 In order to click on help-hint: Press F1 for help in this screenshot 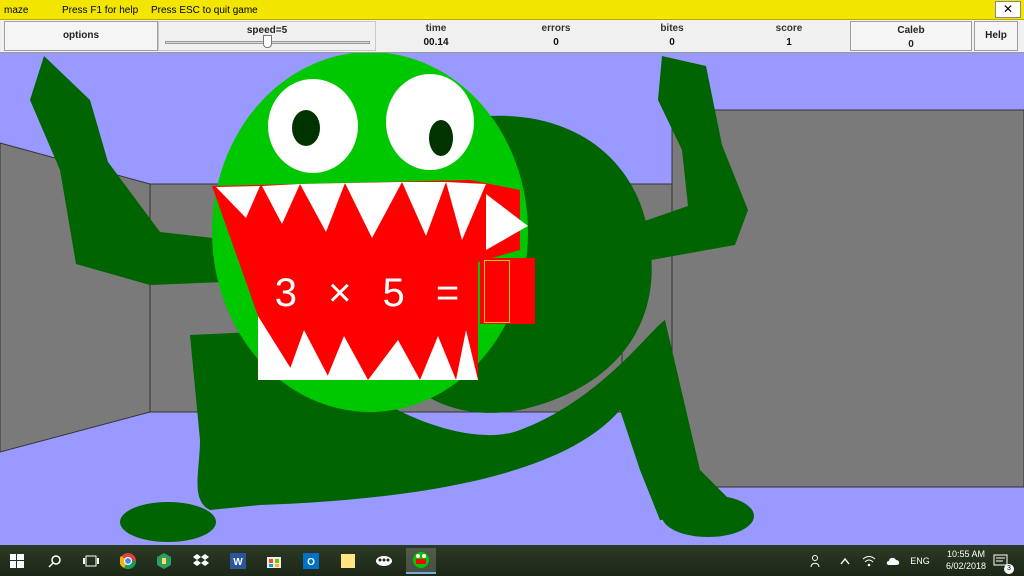, I will do `click(100, 10)`.